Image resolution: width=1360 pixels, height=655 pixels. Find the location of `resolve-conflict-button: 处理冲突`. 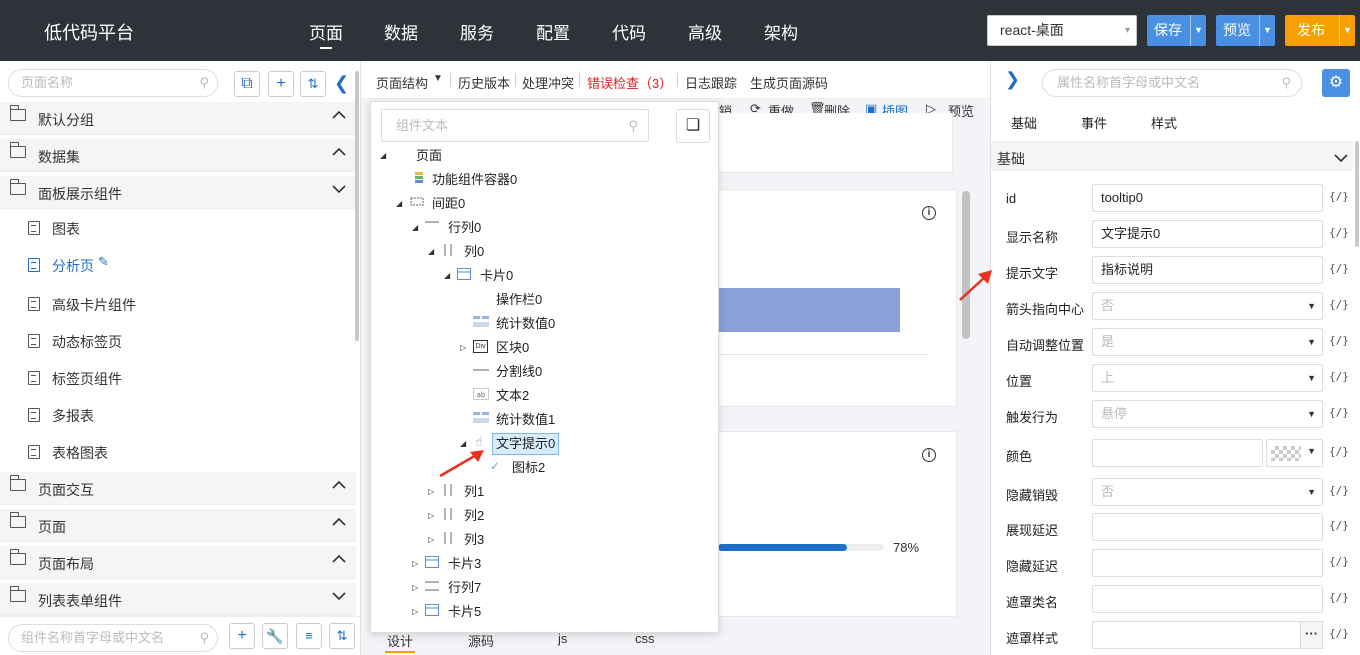

resolve-conflict-button: 处理冲突 is located at coordinates (548, 82).